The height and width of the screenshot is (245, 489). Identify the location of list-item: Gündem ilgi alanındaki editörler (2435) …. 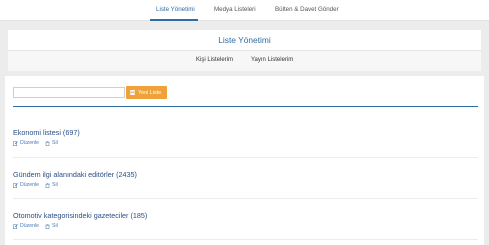
(245, 179).